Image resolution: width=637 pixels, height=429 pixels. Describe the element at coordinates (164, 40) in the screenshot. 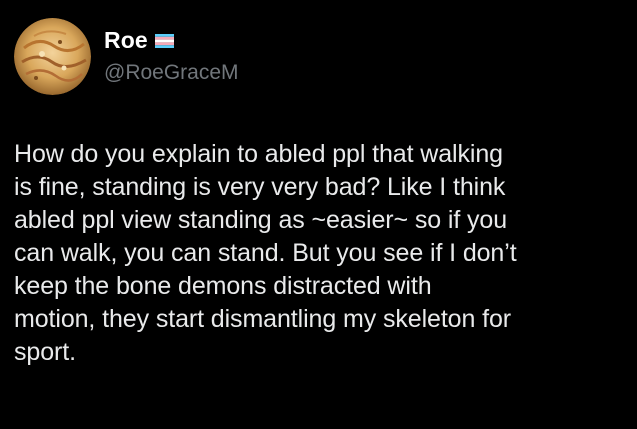

I see `transgender-flag-icon` at that location.